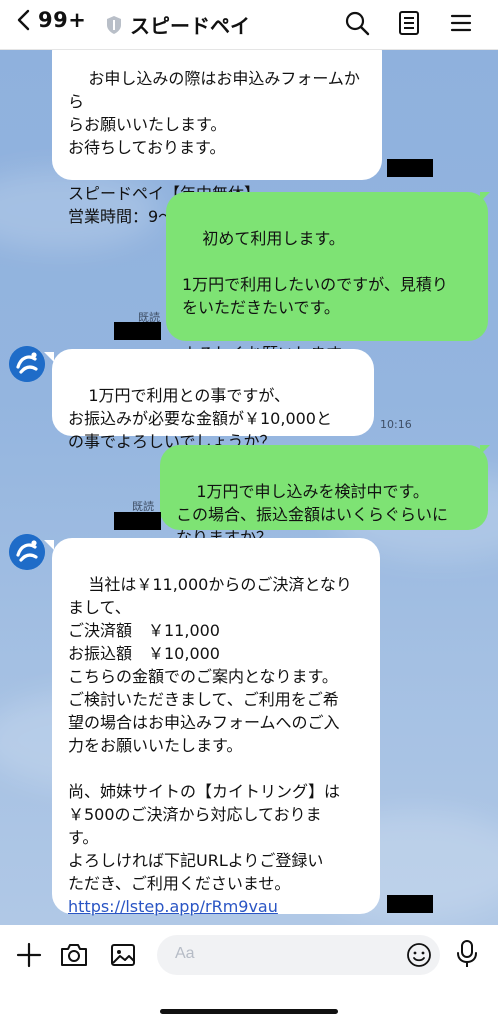 The height and width of the screenshot is (1024, 498). What do you see at coordinates (461, 23) in the screenshot?
I see `menu-icon` at bounding box center [461, 23].